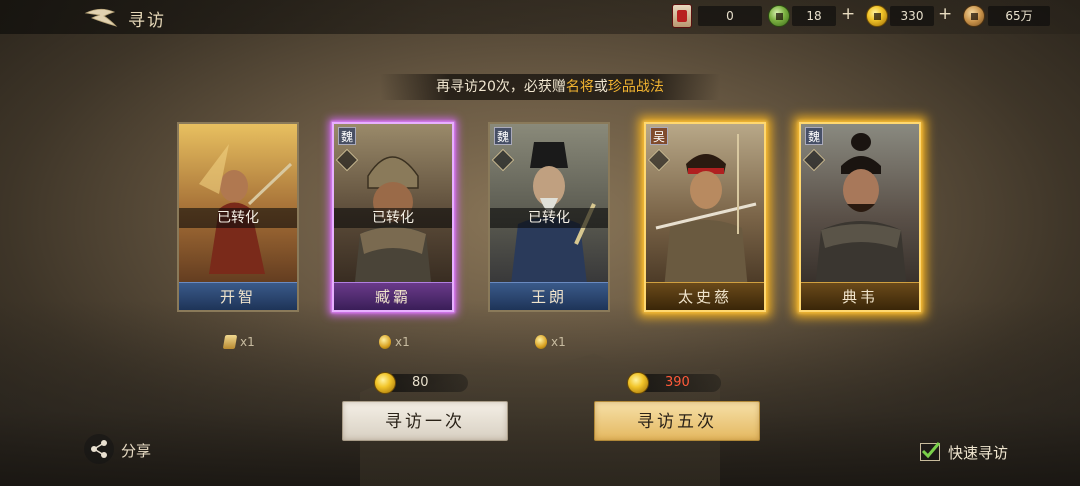 The width and height of the screenshot is (1080, 486). What do you see at coordinates (230, 342) in the screenshot?
I see `scroll-icon` at bounding box center [230, 342].